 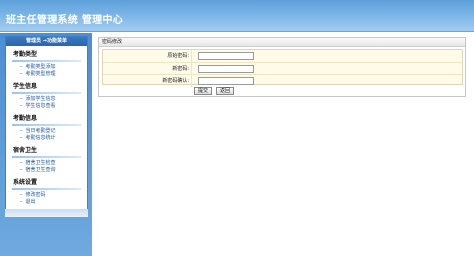 What do you see at coordinates (46, 99) in the screenshot?
I see `menu-item-add-student: 添加学生信息` at bounding box center [46, 99].